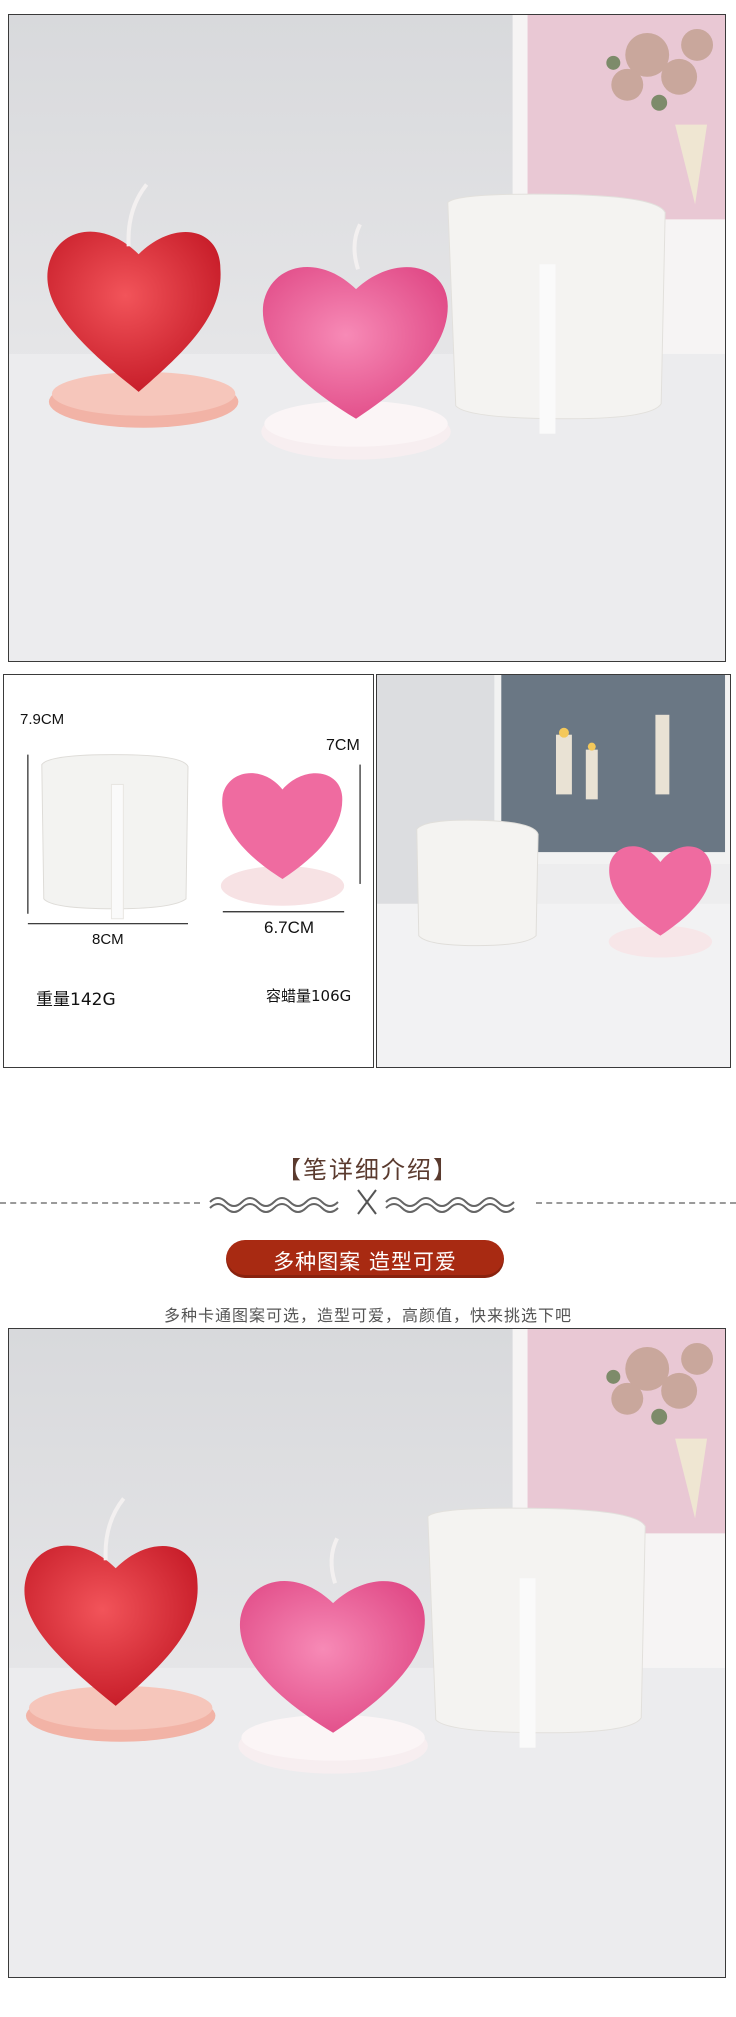 The height and width of the screenshot is (2017, 736). I want to click on section-subtitle: 多种卡通图案可选，造型可爱，高颜值，快来挑选下吧, so click(367, 1315).